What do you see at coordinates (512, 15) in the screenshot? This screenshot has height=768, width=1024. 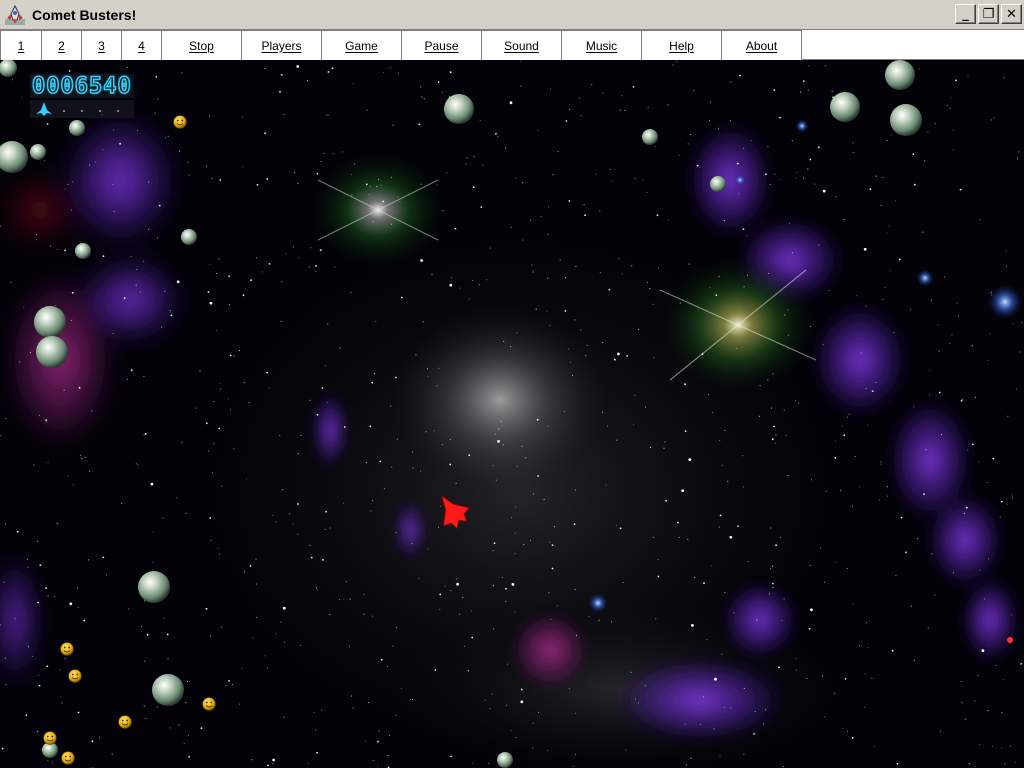 I see `title-bar: Comet Busters! _ ❐ ✕` at bounding box center [512, 15].